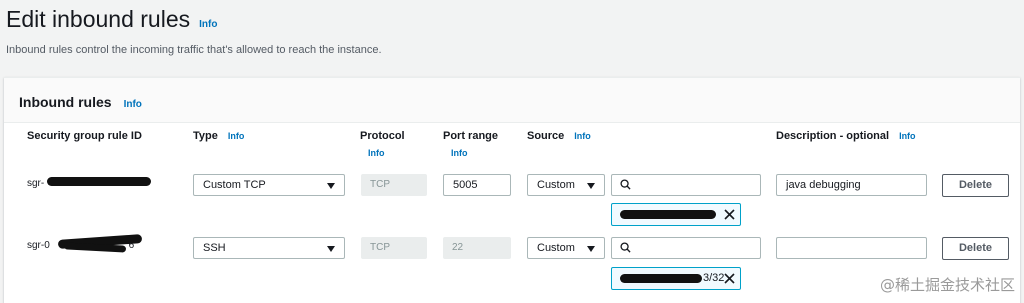  Describe the element at coordinates (947, 285) in the screenshot. I see `watermark: @稀土掘金技术社区` at that location.